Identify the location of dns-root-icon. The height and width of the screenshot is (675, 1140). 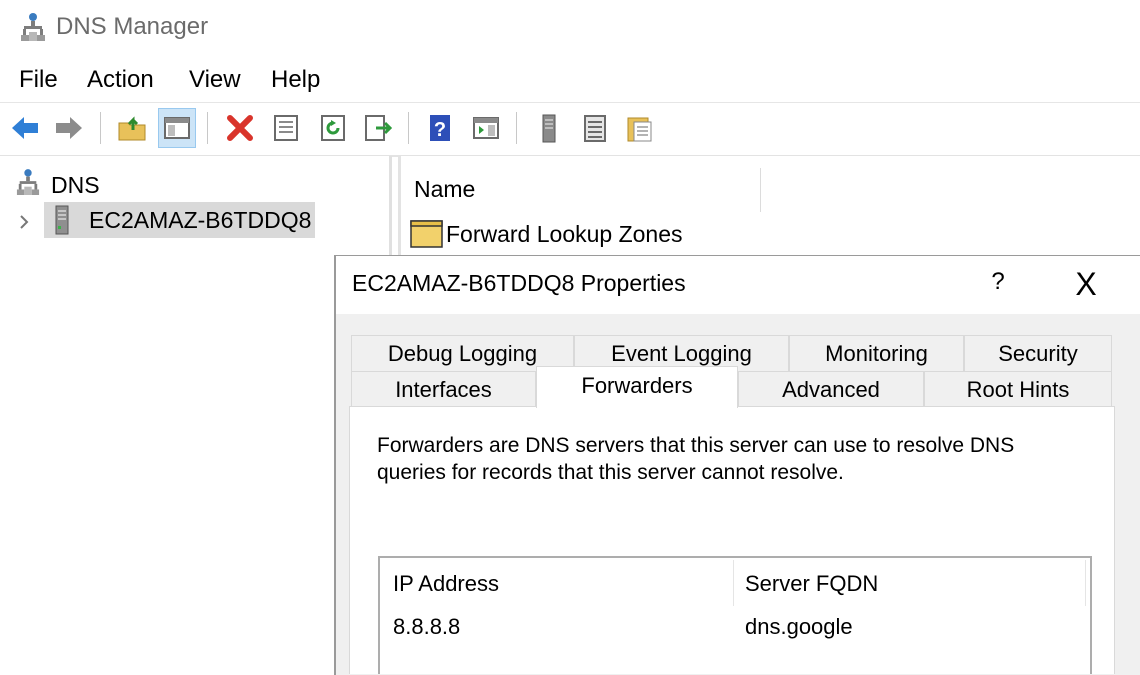
(28, 183).